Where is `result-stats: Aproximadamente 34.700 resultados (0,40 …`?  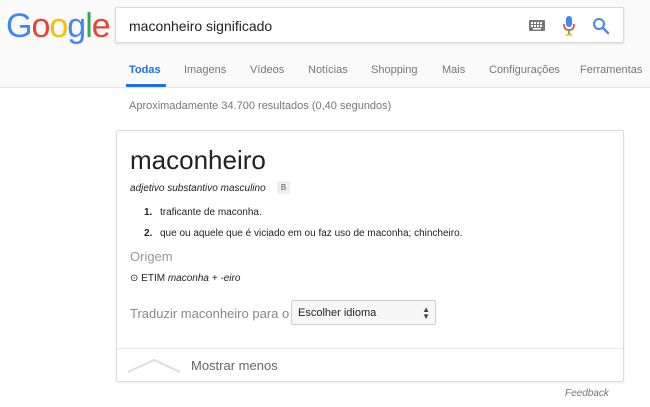
result-stats: Aproximadamente 34.700 resultados (0,40 … is located at coordinates (260, 106).